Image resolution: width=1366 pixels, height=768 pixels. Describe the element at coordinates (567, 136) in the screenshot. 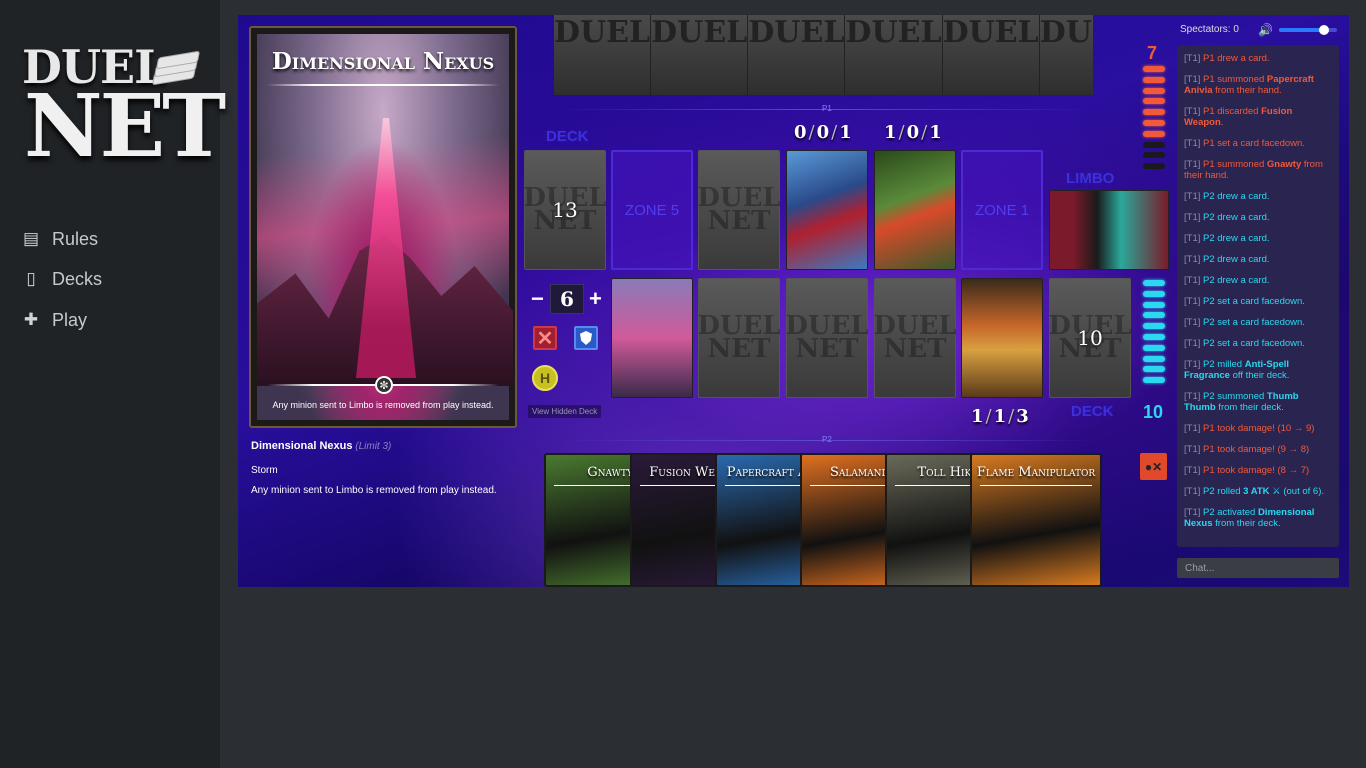

I see `deck-label-top: DECK` at that location.